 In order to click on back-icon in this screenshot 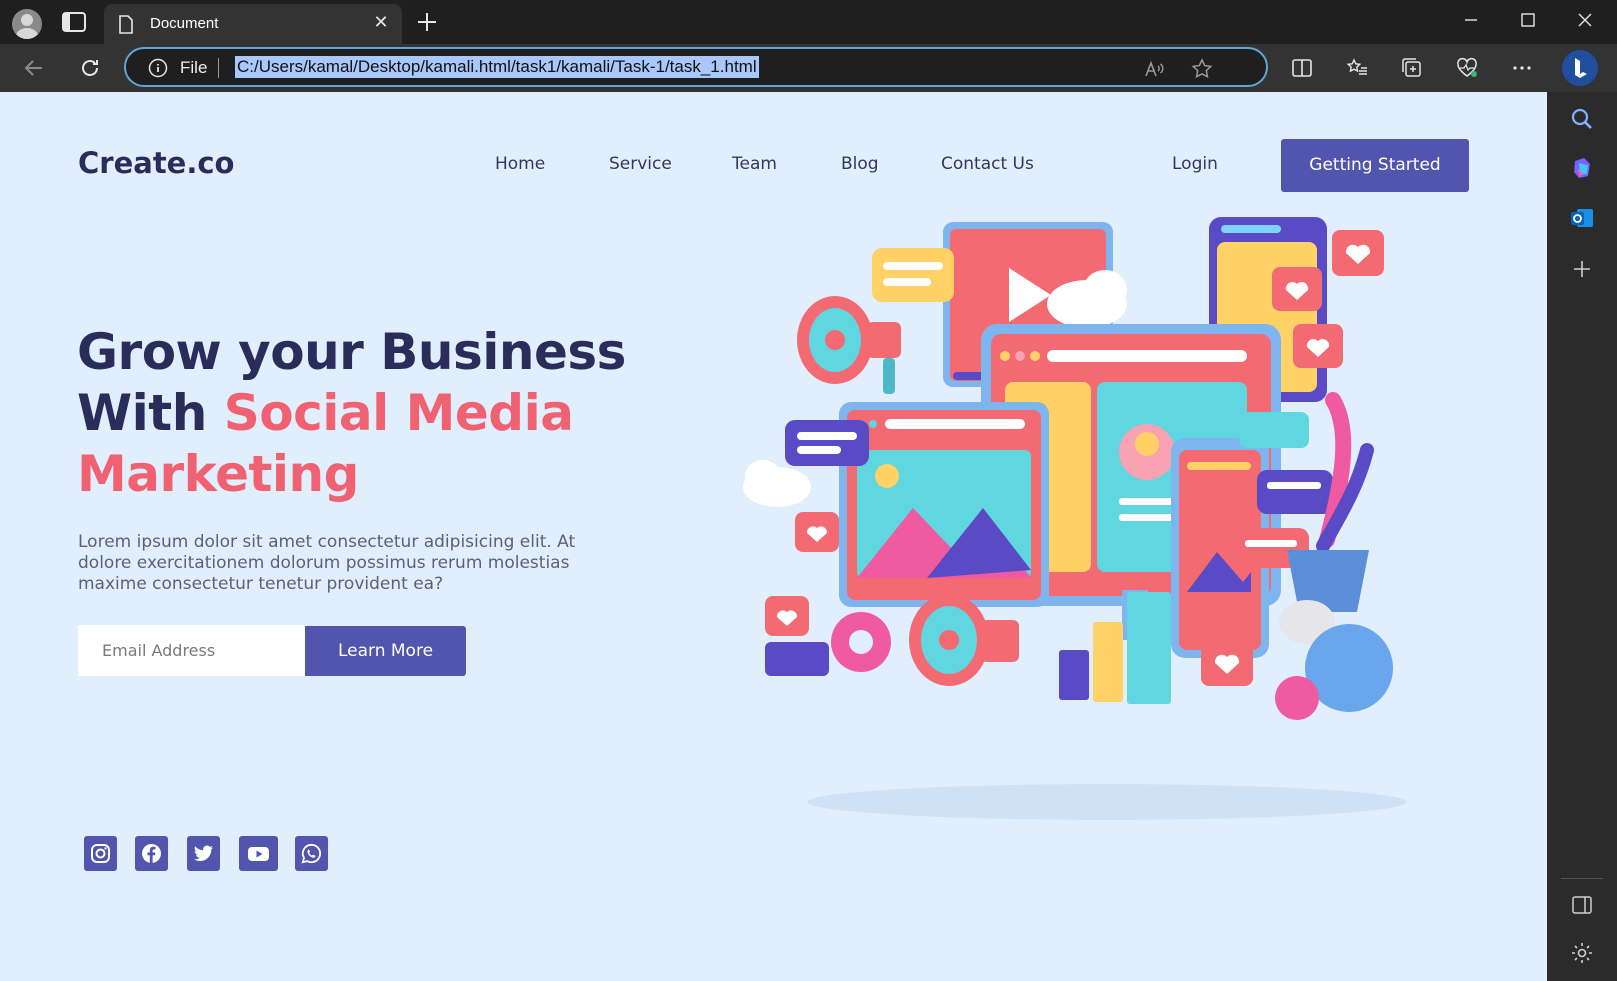, I will do `click(34, 68)`.